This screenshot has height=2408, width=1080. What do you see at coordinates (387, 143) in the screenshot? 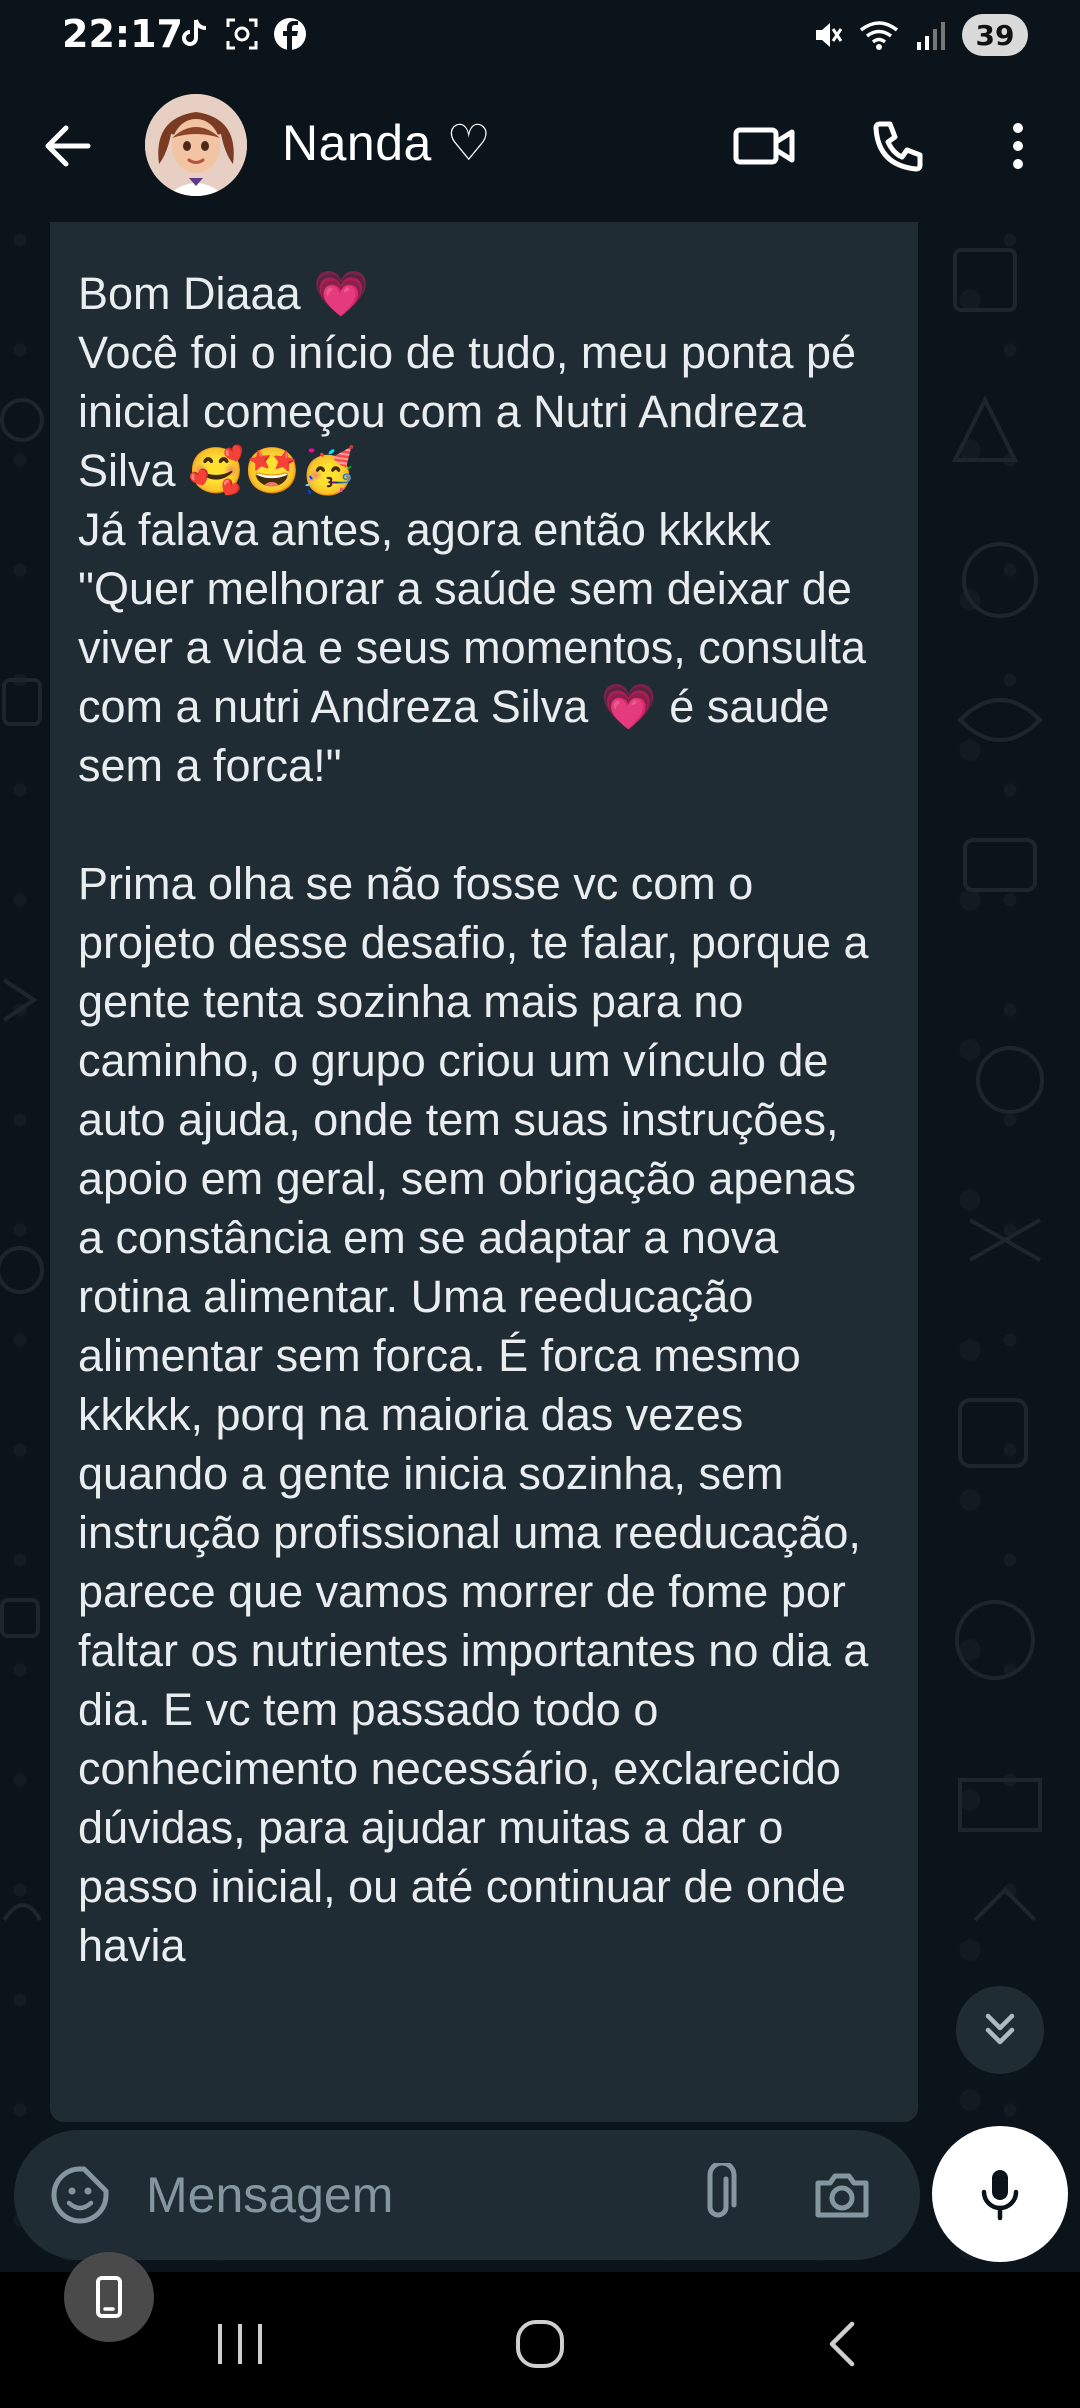
I see `contact-name: Nanda ♡` at bounding box center [387, 143].